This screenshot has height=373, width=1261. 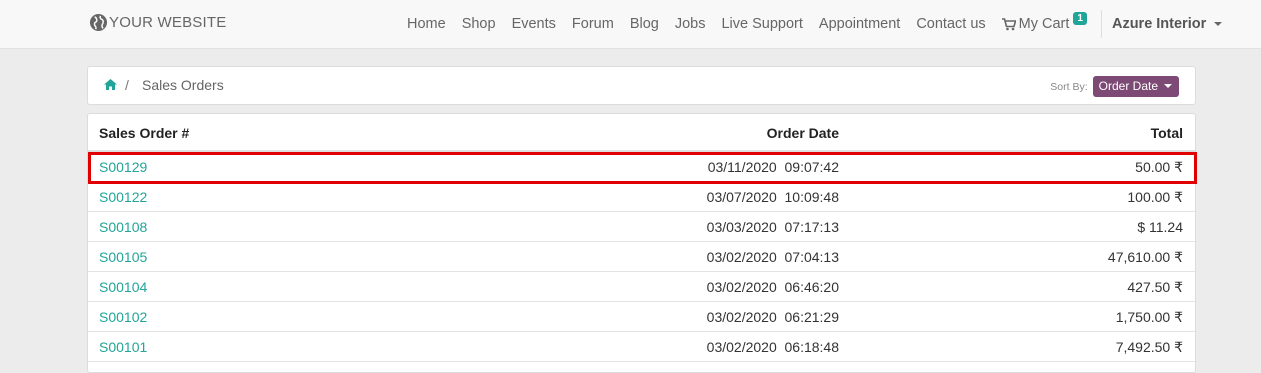 I want to click on sort-dropdown-button: Order Date, so click(x=1135, y=86).